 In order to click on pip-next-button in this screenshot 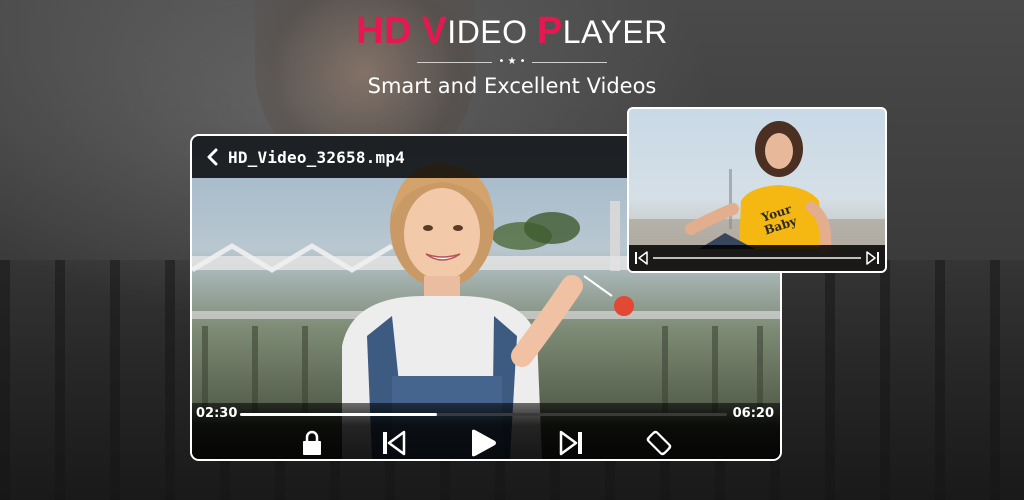, I will do `click(873, 258)`.